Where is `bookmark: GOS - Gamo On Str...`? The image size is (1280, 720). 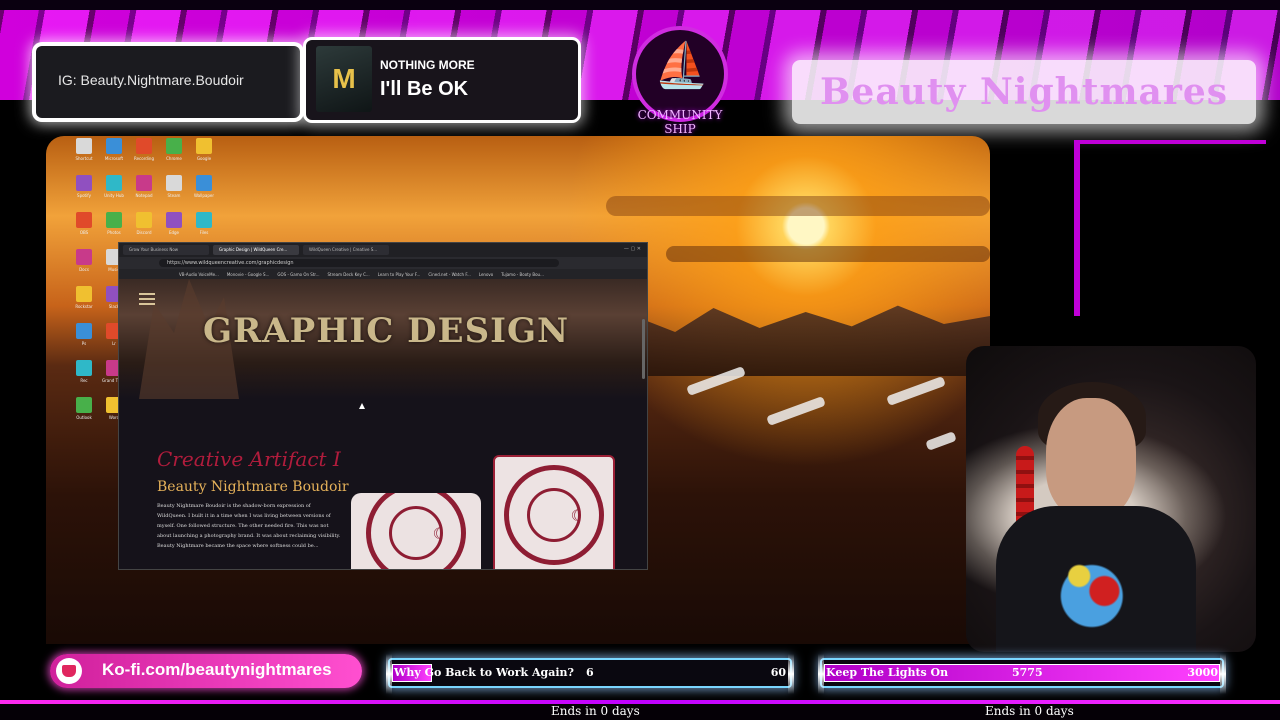 bookmark: GOS - Gamo On Str... is located at coordinates (298, 274).